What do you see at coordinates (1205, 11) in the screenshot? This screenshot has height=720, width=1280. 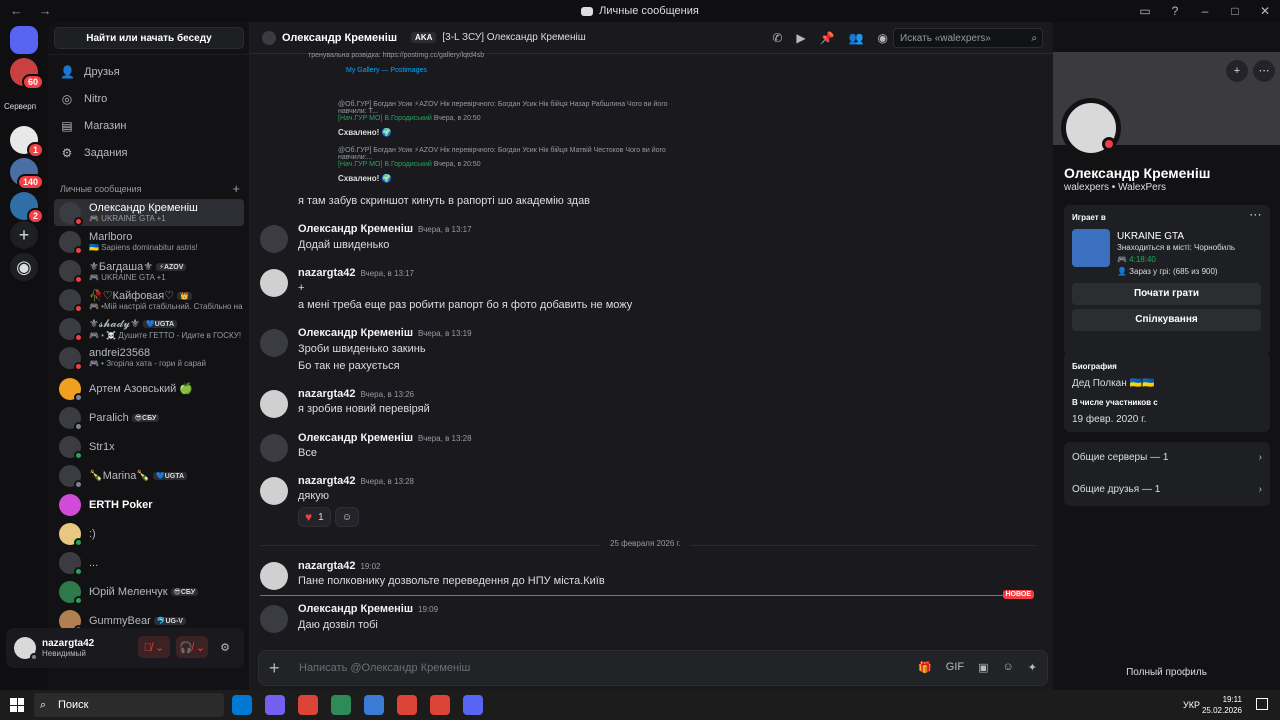 I see `minimize-button: –` at bounding box center [1205, 11].